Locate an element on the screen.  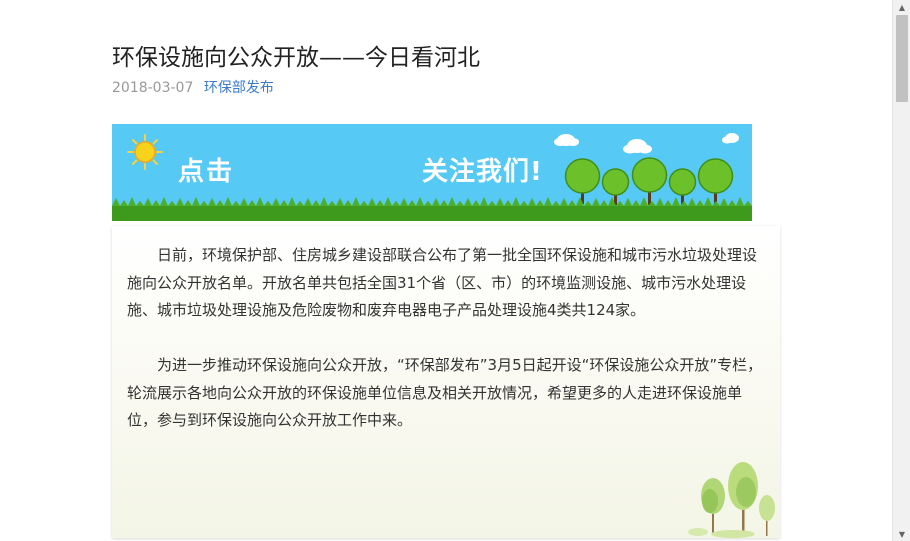
scroll-up-arrow-icon: ▲ is located at coordinates (901, 7).